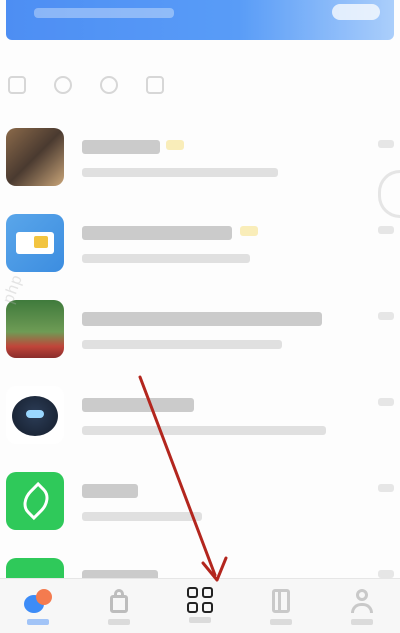  I want to click on contacts-icon, so click(109, 85).